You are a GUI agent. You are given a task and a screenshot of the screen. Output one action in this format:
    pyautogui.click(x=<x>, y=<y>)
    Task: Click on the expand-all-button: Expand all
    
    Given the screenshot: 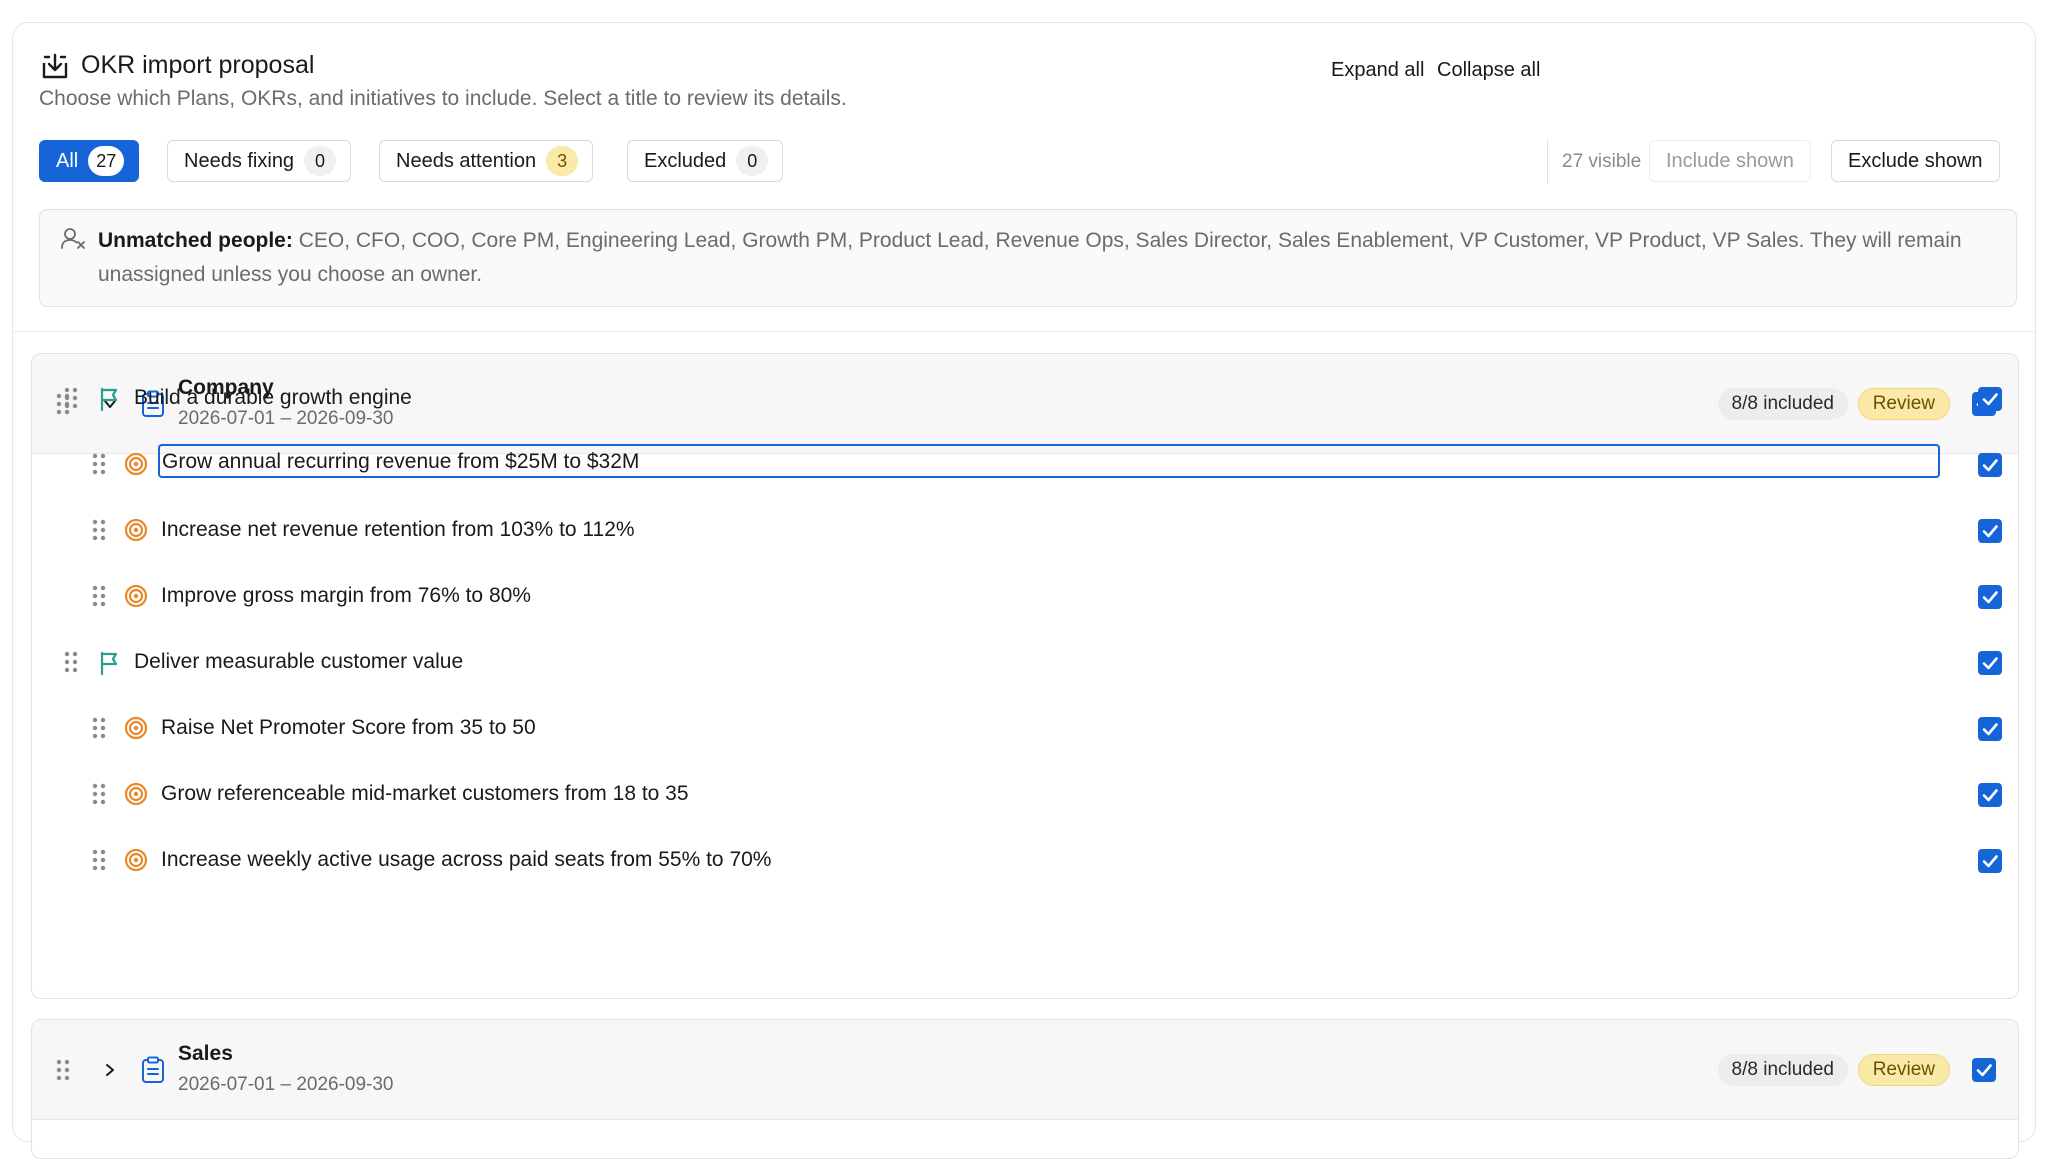 What is the action you would take?
    pyautogui.click(x=1377, y=70)
    